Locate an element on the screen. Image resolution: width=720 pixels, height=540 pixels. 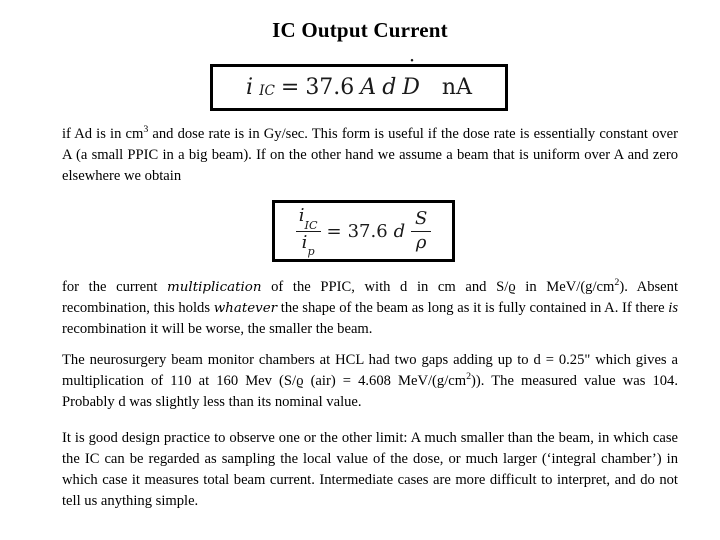
para2-emphasis-is: is is located at coordinates (673, 308).